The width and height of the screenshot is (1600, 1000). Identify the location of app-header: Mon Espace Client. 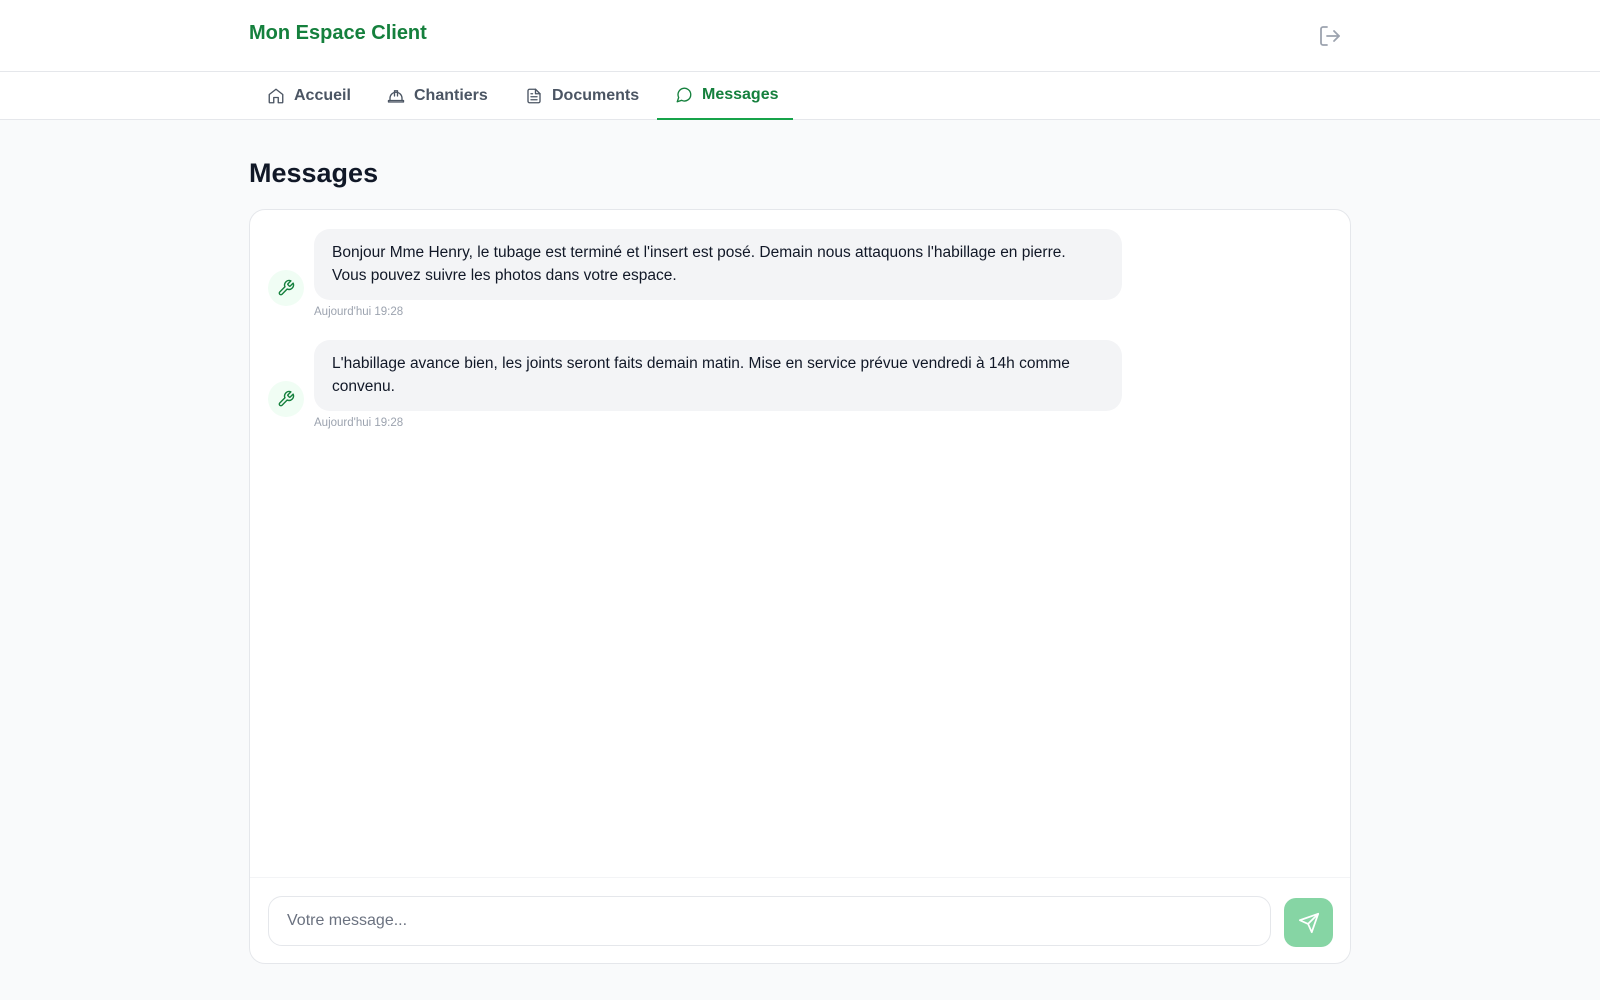
(800, 36).